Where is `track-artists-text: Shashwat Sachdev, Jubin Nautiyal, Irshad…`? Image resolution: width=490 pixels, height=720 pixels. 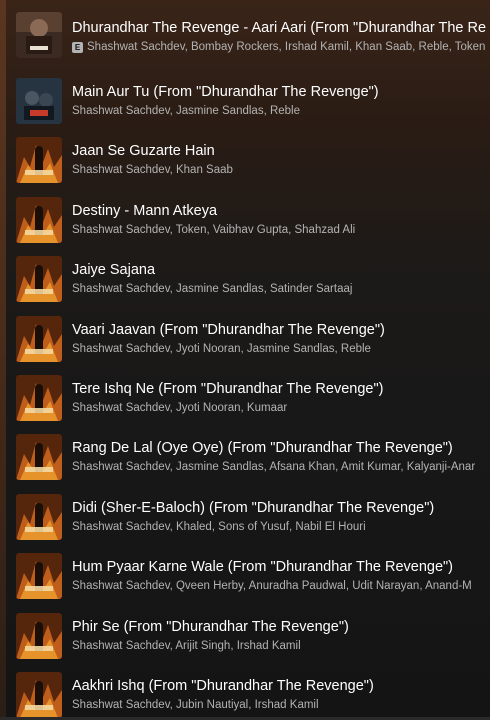 track-artists-text: Shashwat Sachdev, Jubin Nautiyal, Irshad… is located at coordinates (195, 705).